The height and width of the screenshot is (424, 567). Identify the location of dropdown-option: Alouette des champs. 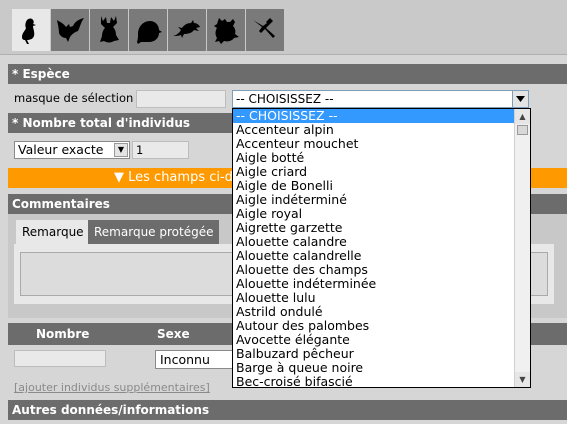
(374, 270).